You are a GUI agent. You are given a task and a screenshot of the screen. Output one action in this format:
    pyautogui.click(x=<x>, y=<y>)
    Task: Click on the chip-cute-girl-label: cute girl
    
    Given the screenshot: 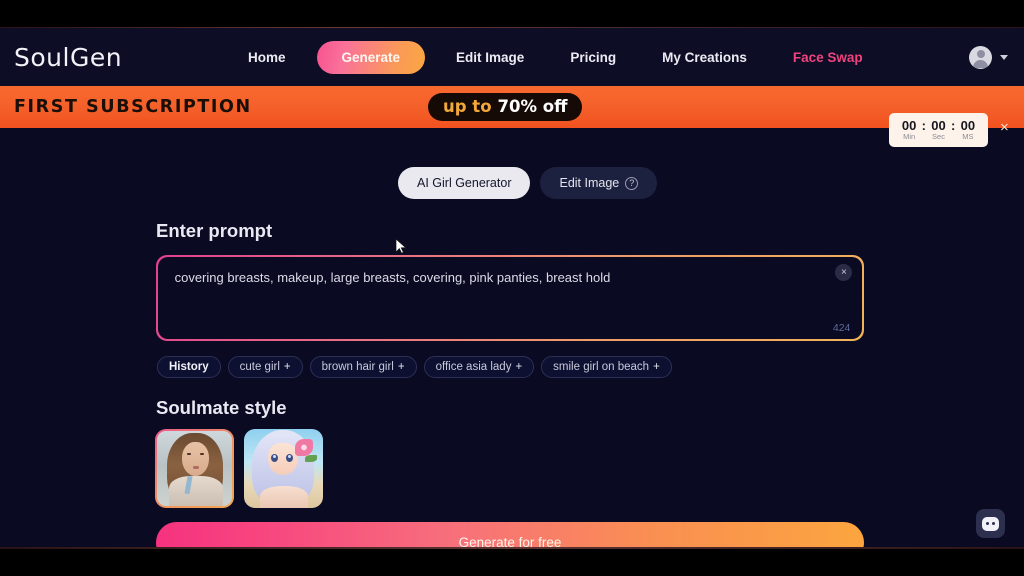 What is the action you would take?
    pyautogui.click(x=259, y=367)
    